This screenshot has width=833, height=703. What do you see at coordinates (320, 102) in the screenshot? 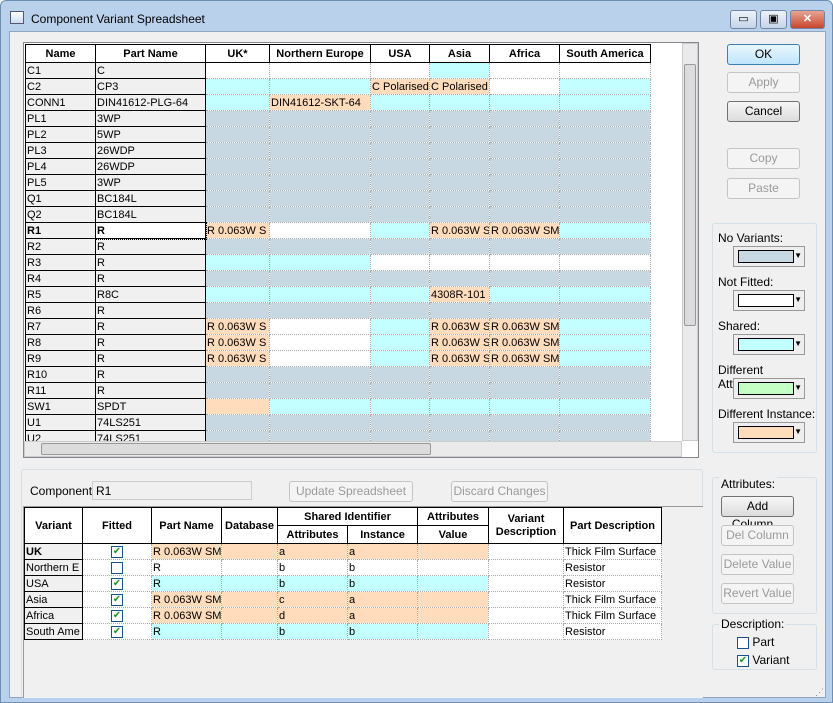
I see `variant-cell: DIN41612-SKT-64` at bounding box center [320, 102].